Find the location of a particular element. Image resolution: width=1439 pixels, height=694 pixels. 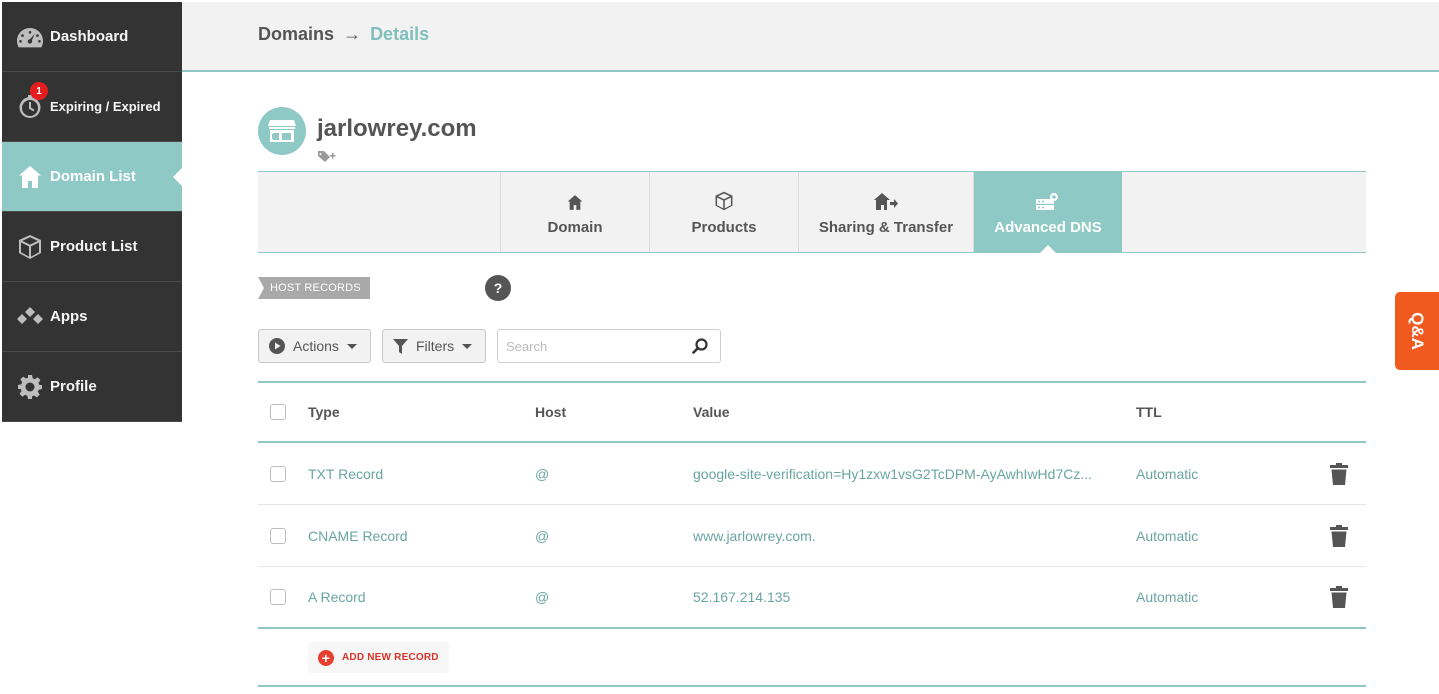

gauge-icon is located at coordinates (30, 37).